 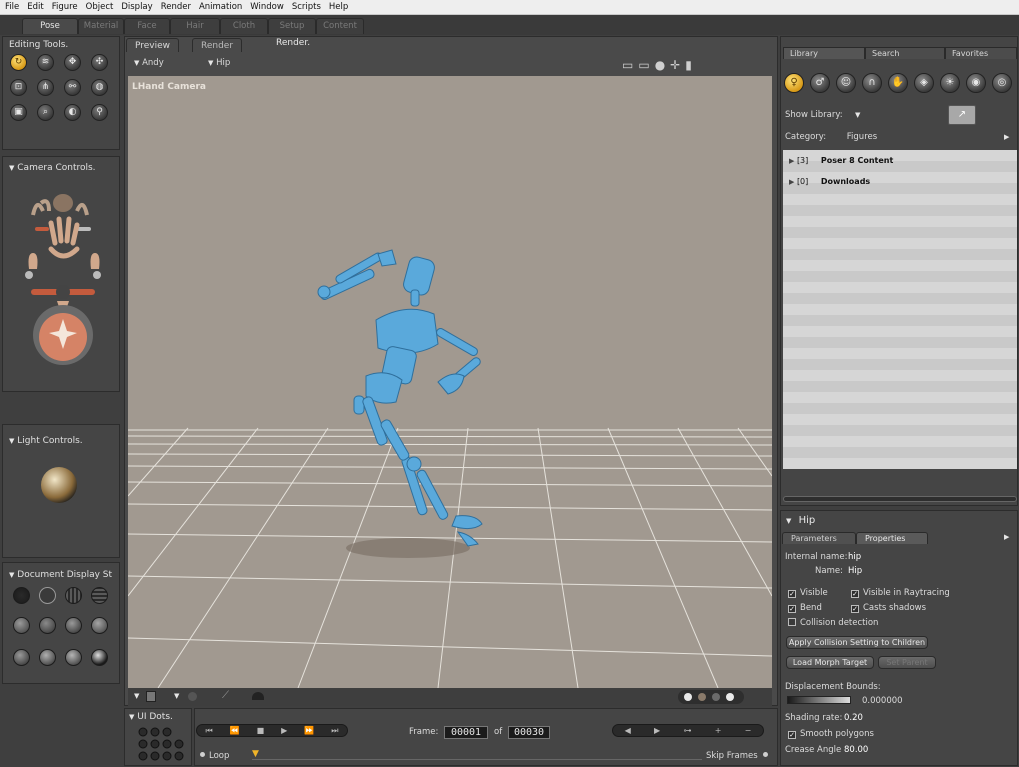 I want to click on menu-help: Help, so click(x=338, y=7).